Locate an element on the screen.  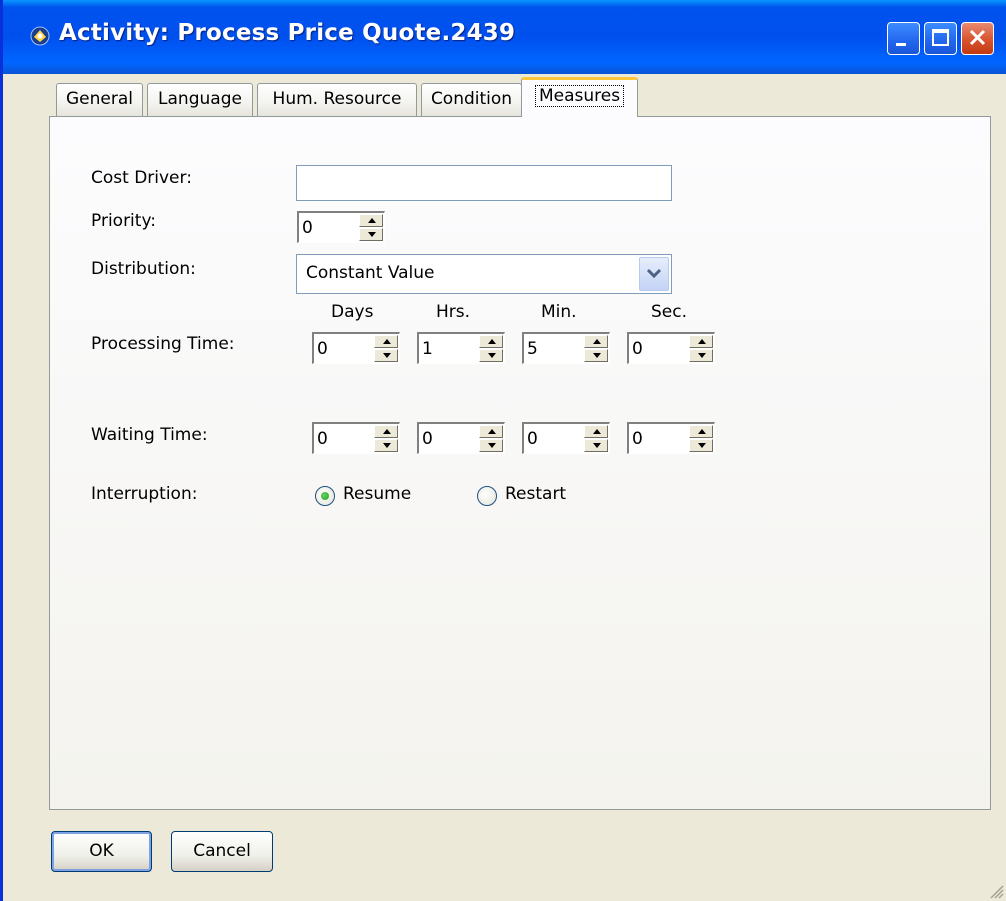
distribution-value: Constant Value is located at coordinates (370, 273).